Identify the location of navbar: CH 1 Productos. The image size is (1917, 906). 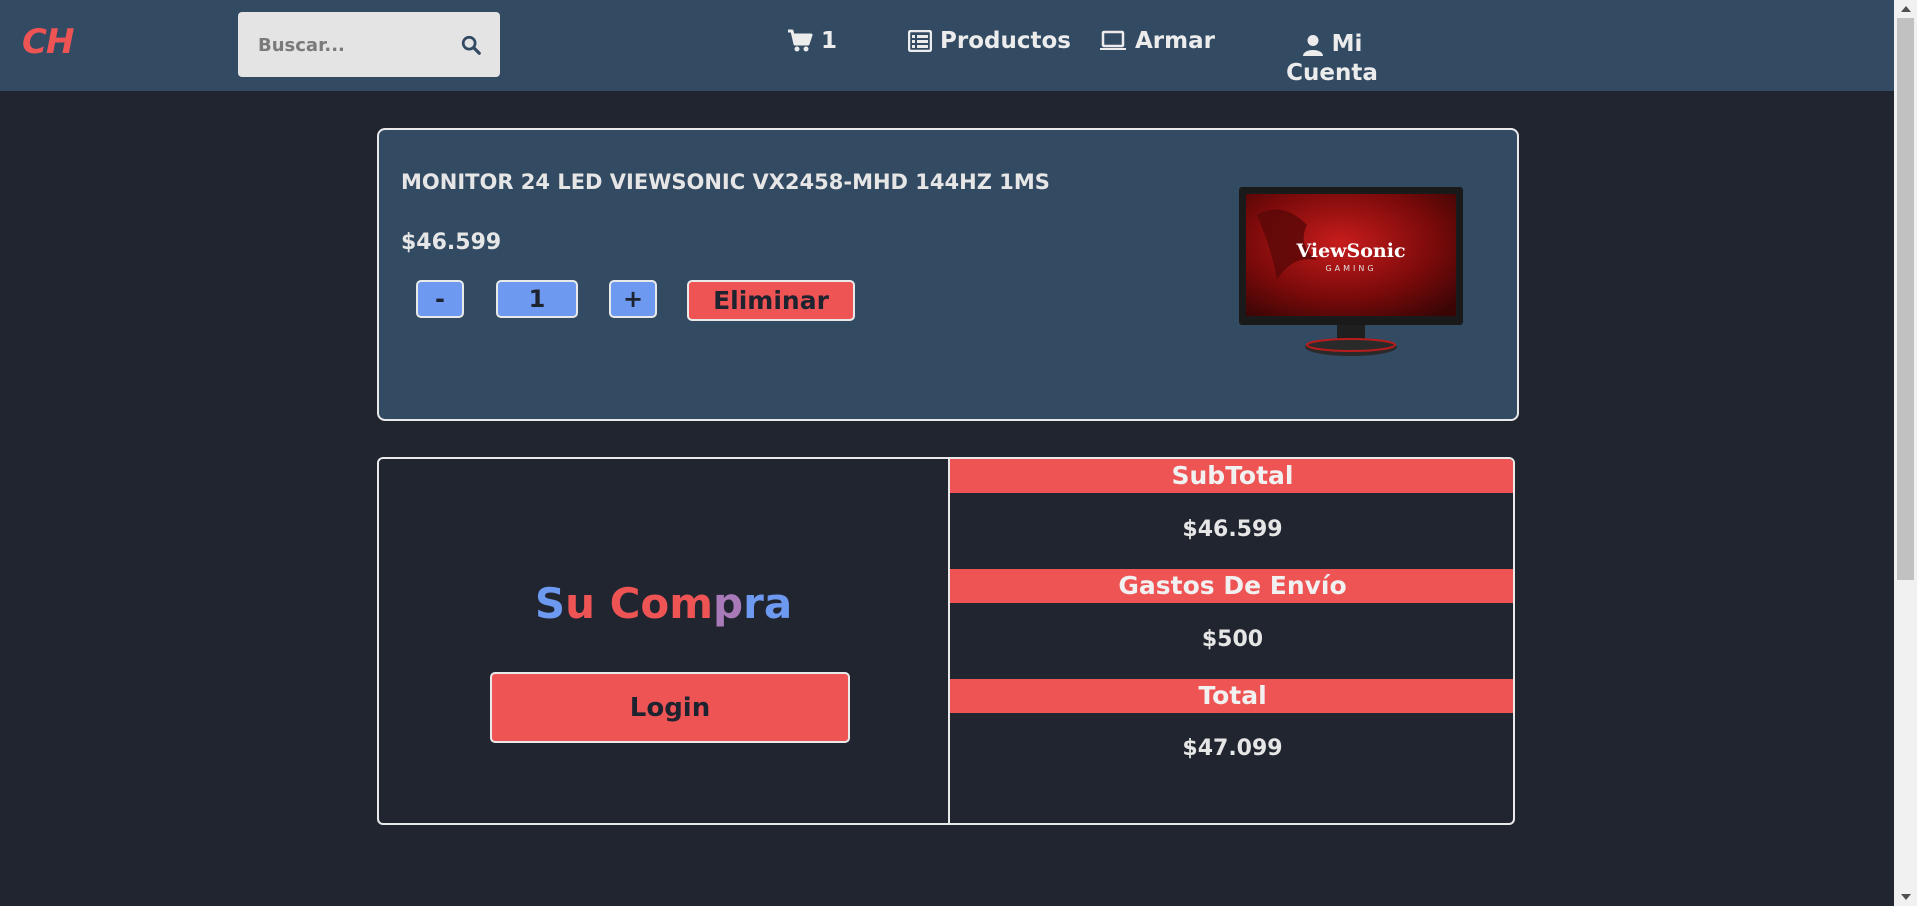
(947, 45).